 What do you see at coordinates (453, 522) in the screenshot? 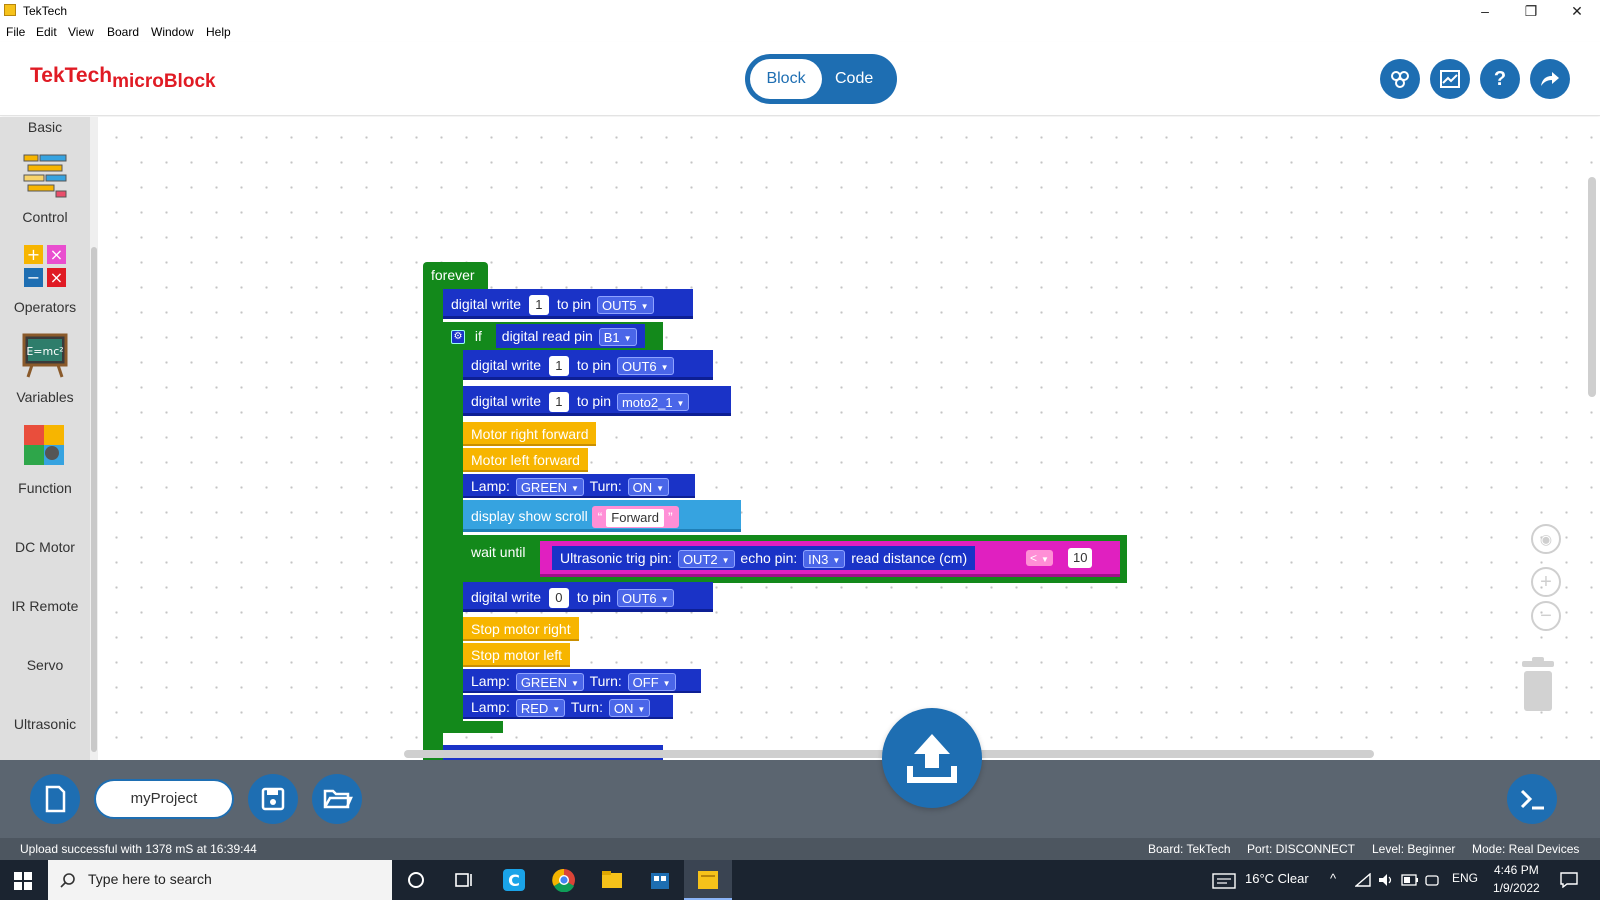
I see `if-block-arm` at bounding box center [453, 522].